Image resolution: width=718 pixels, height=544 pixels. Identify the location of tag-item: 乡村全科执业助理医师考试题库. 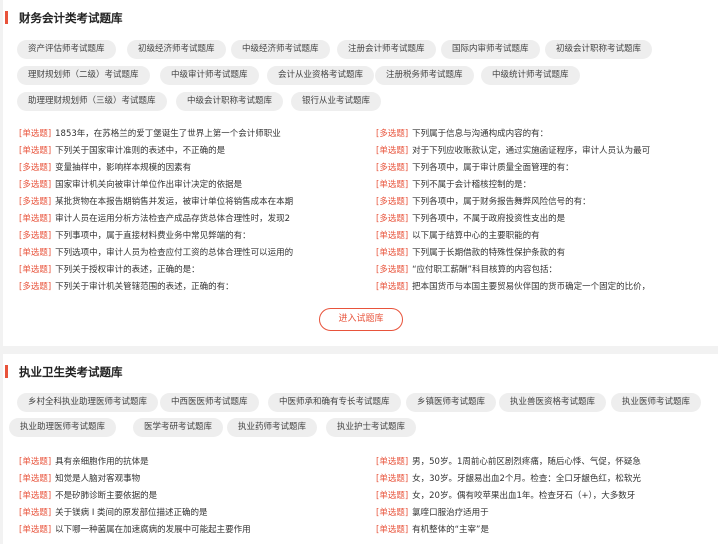
(88, 402).